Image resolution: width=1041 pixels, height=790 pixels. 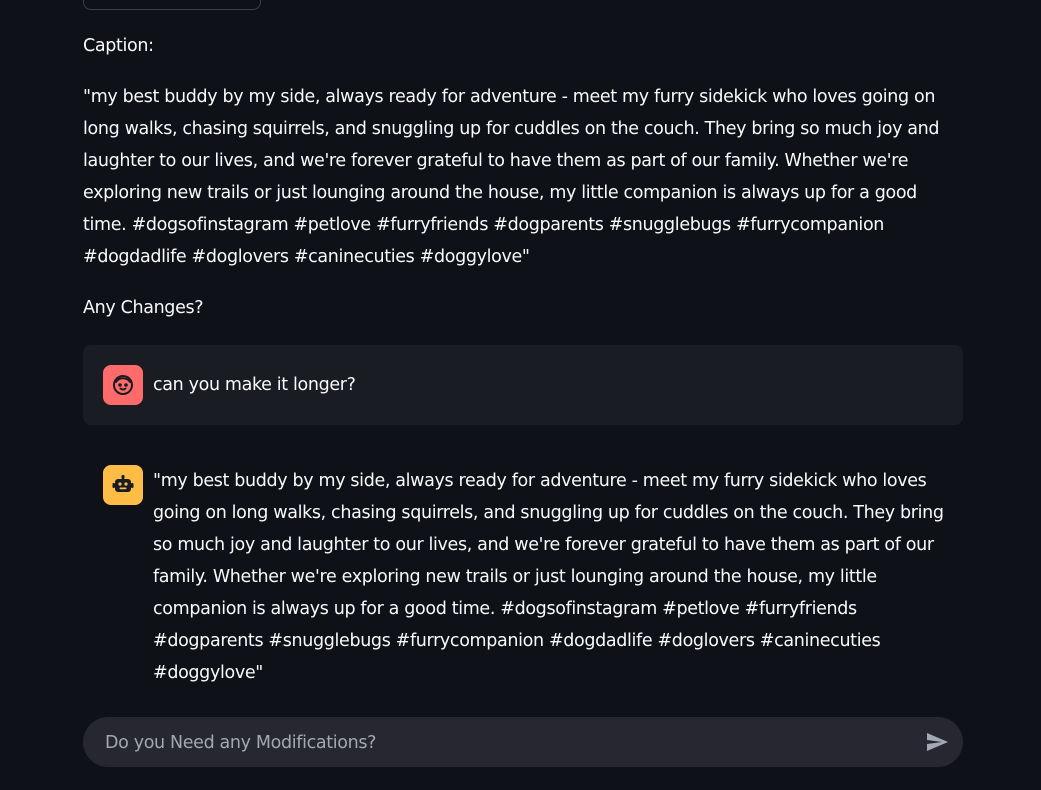 I want to click on previous-element-edge, so click(x=172, y=5).